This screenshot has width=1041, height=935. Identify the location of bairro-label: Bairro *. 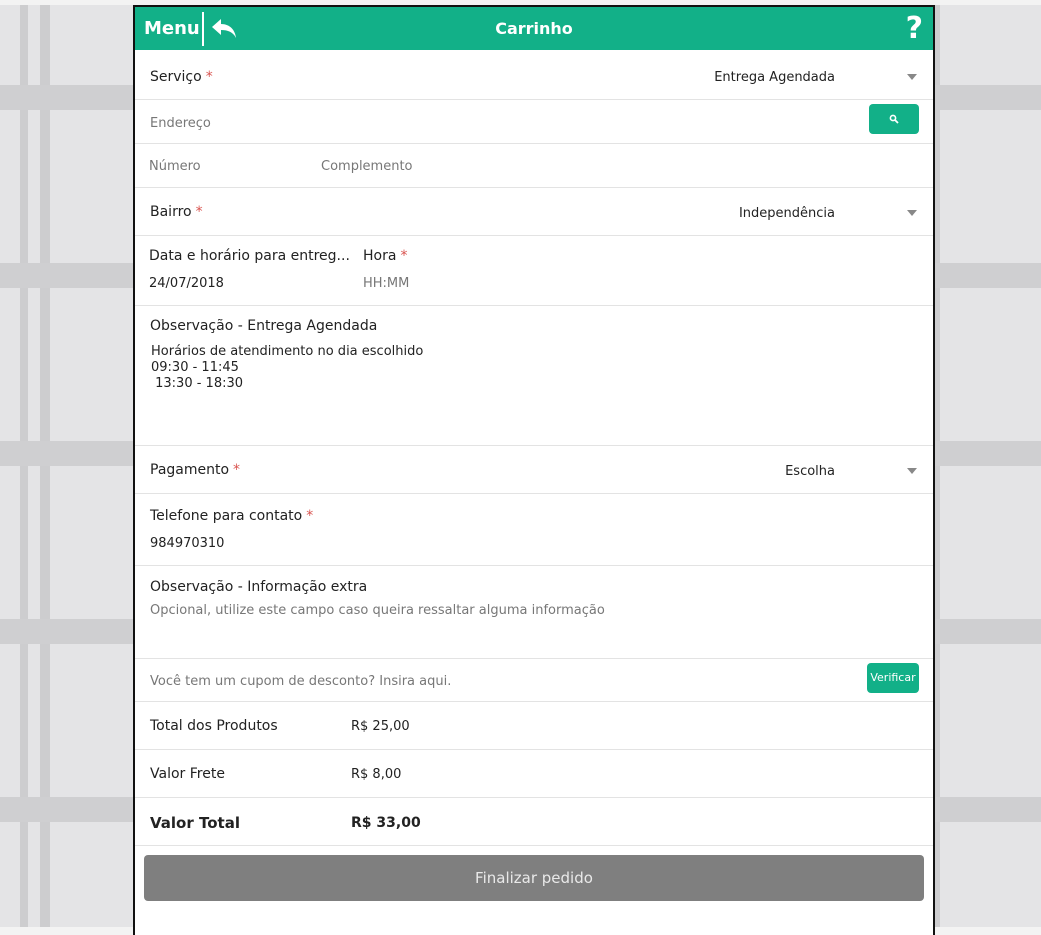
(176, 212).